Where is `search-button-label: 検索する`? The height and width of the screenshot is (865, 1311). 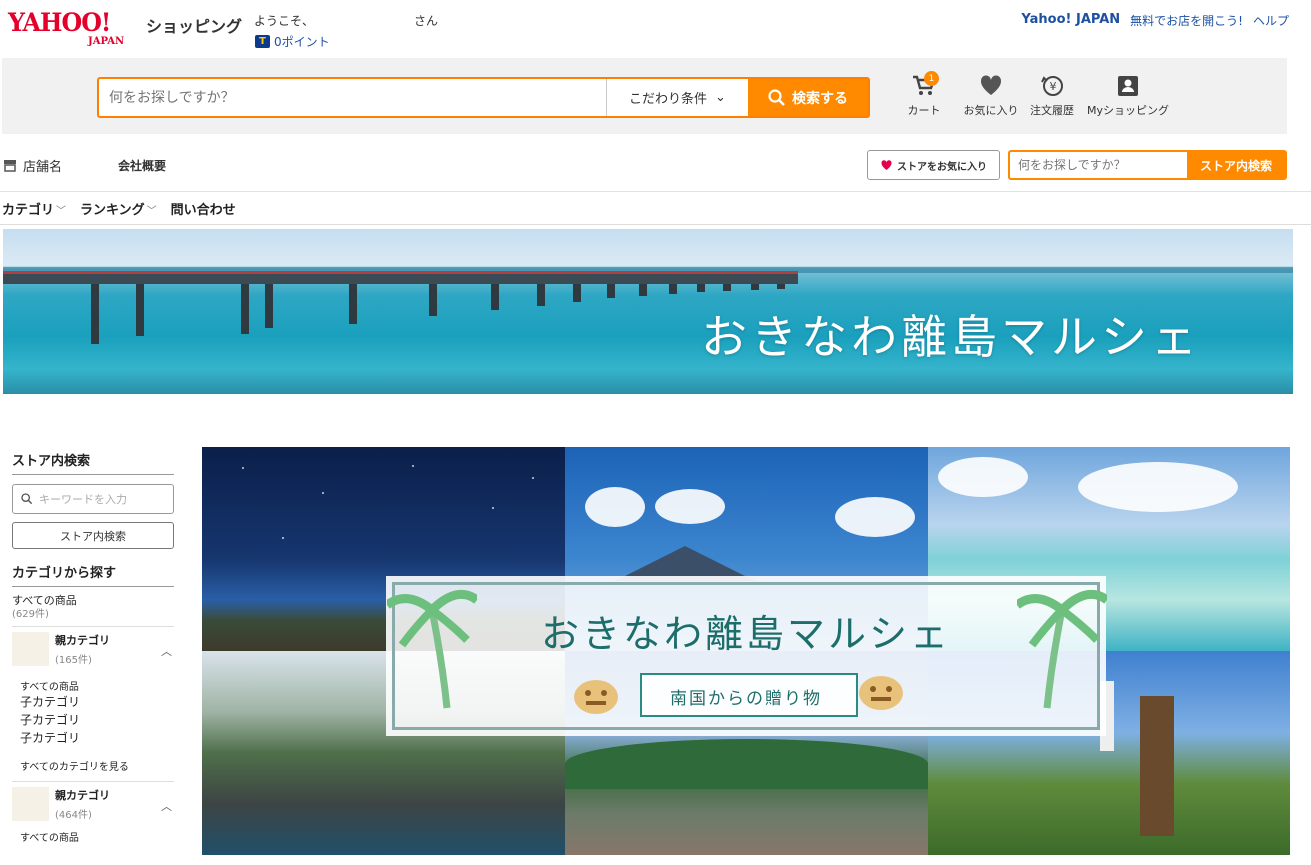
search-button-label: 検索する is located at coordinates (820, 98).